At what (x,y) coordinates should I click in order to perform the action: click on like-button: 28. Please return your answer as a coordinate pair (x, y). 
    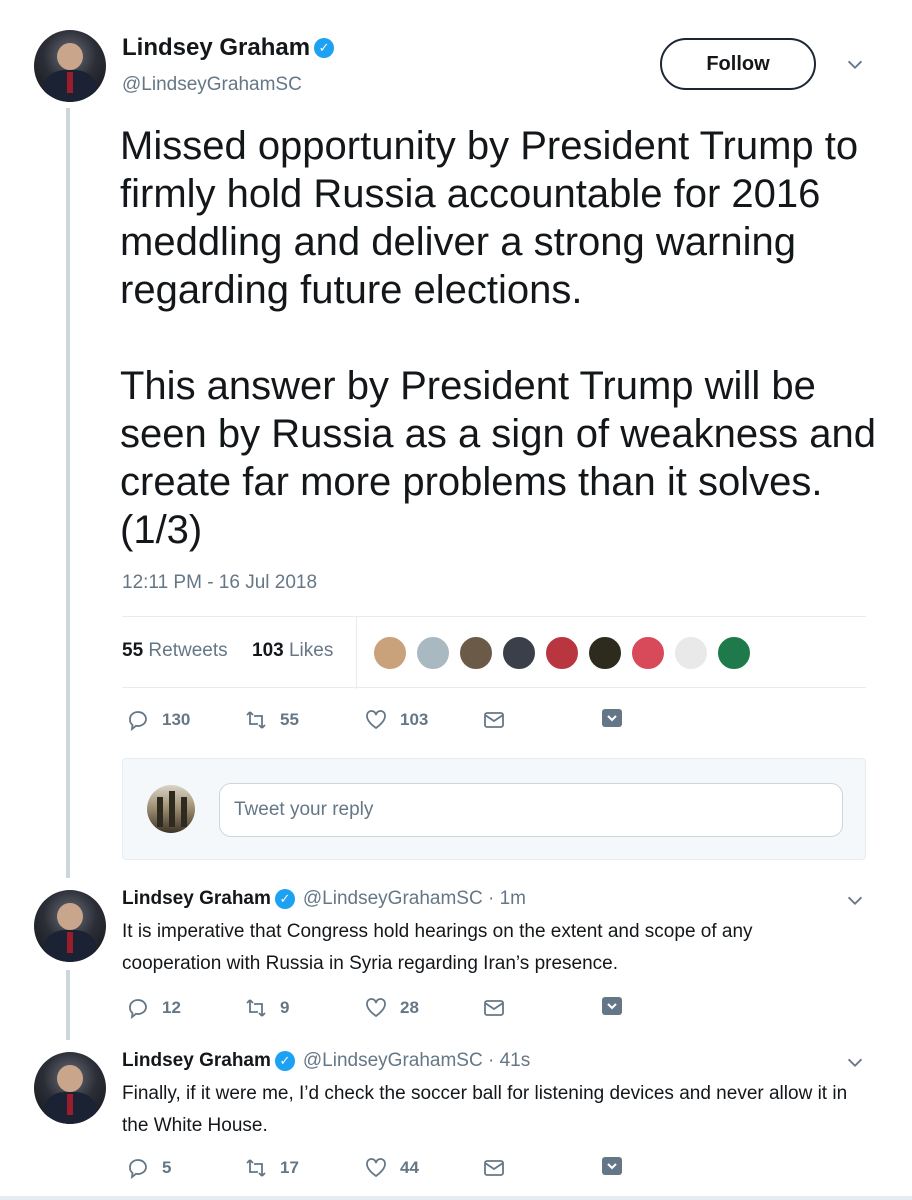
    Looking at the image, I should click on (391, 1008).